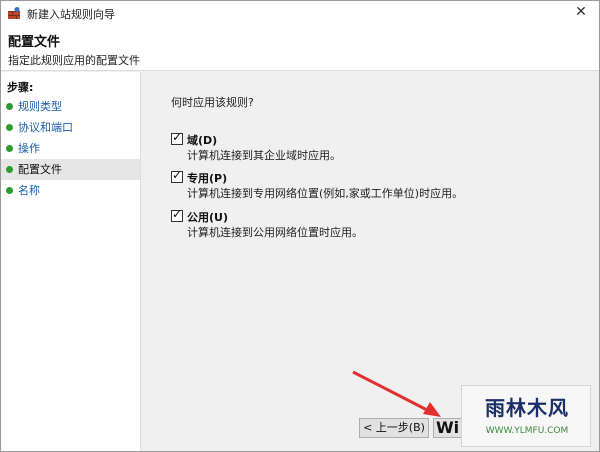 This screenshot has width=600, height=452. Describe the element at coordinates (45, 127) in the screenshot. I see `sidebar-item-label: 协议和端口` at that location.